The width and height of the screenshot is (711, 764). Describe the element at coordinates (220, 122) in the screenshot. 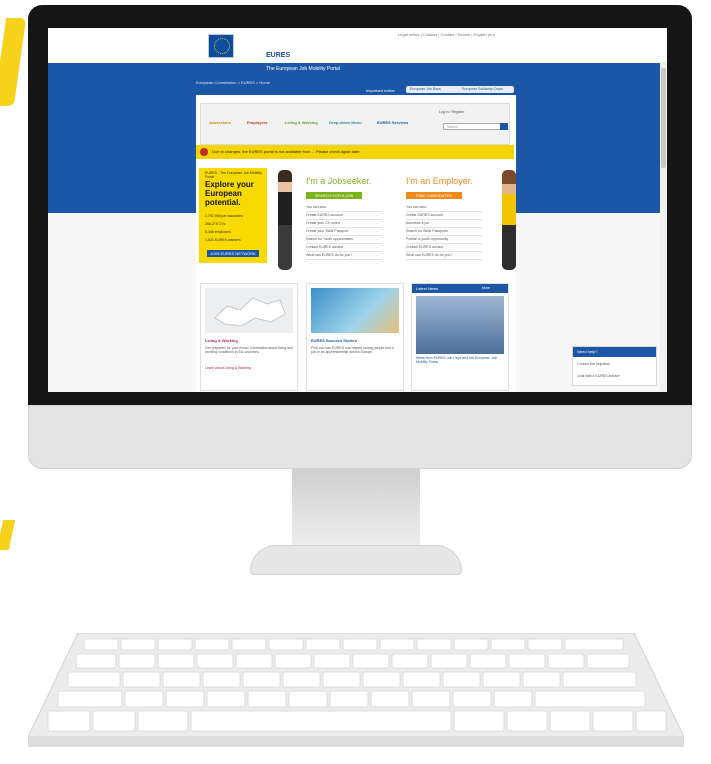

I see `nav-item-jobseekers: Jobseekers` at that location.